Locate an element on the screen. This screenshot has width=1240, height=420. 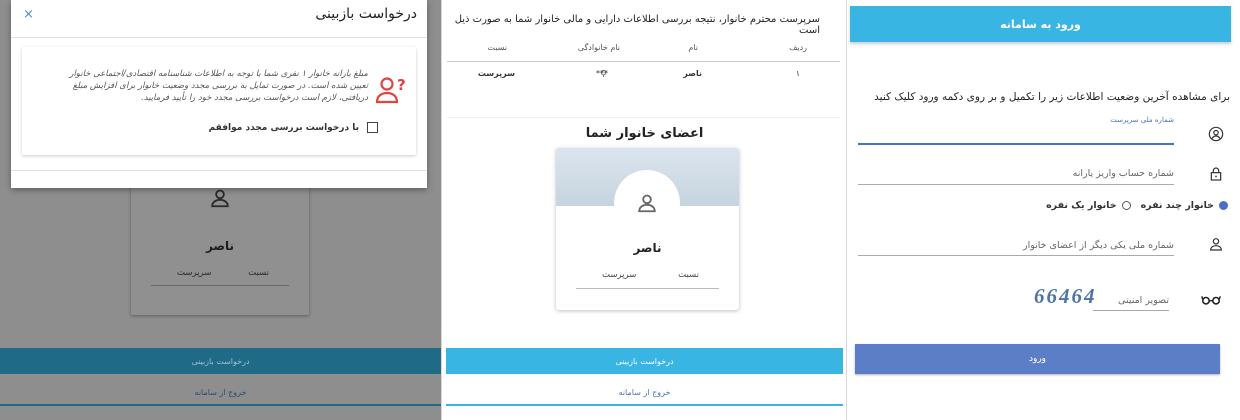
review-request-button: درخواست بازبینی is located at coordinates (644, 361).